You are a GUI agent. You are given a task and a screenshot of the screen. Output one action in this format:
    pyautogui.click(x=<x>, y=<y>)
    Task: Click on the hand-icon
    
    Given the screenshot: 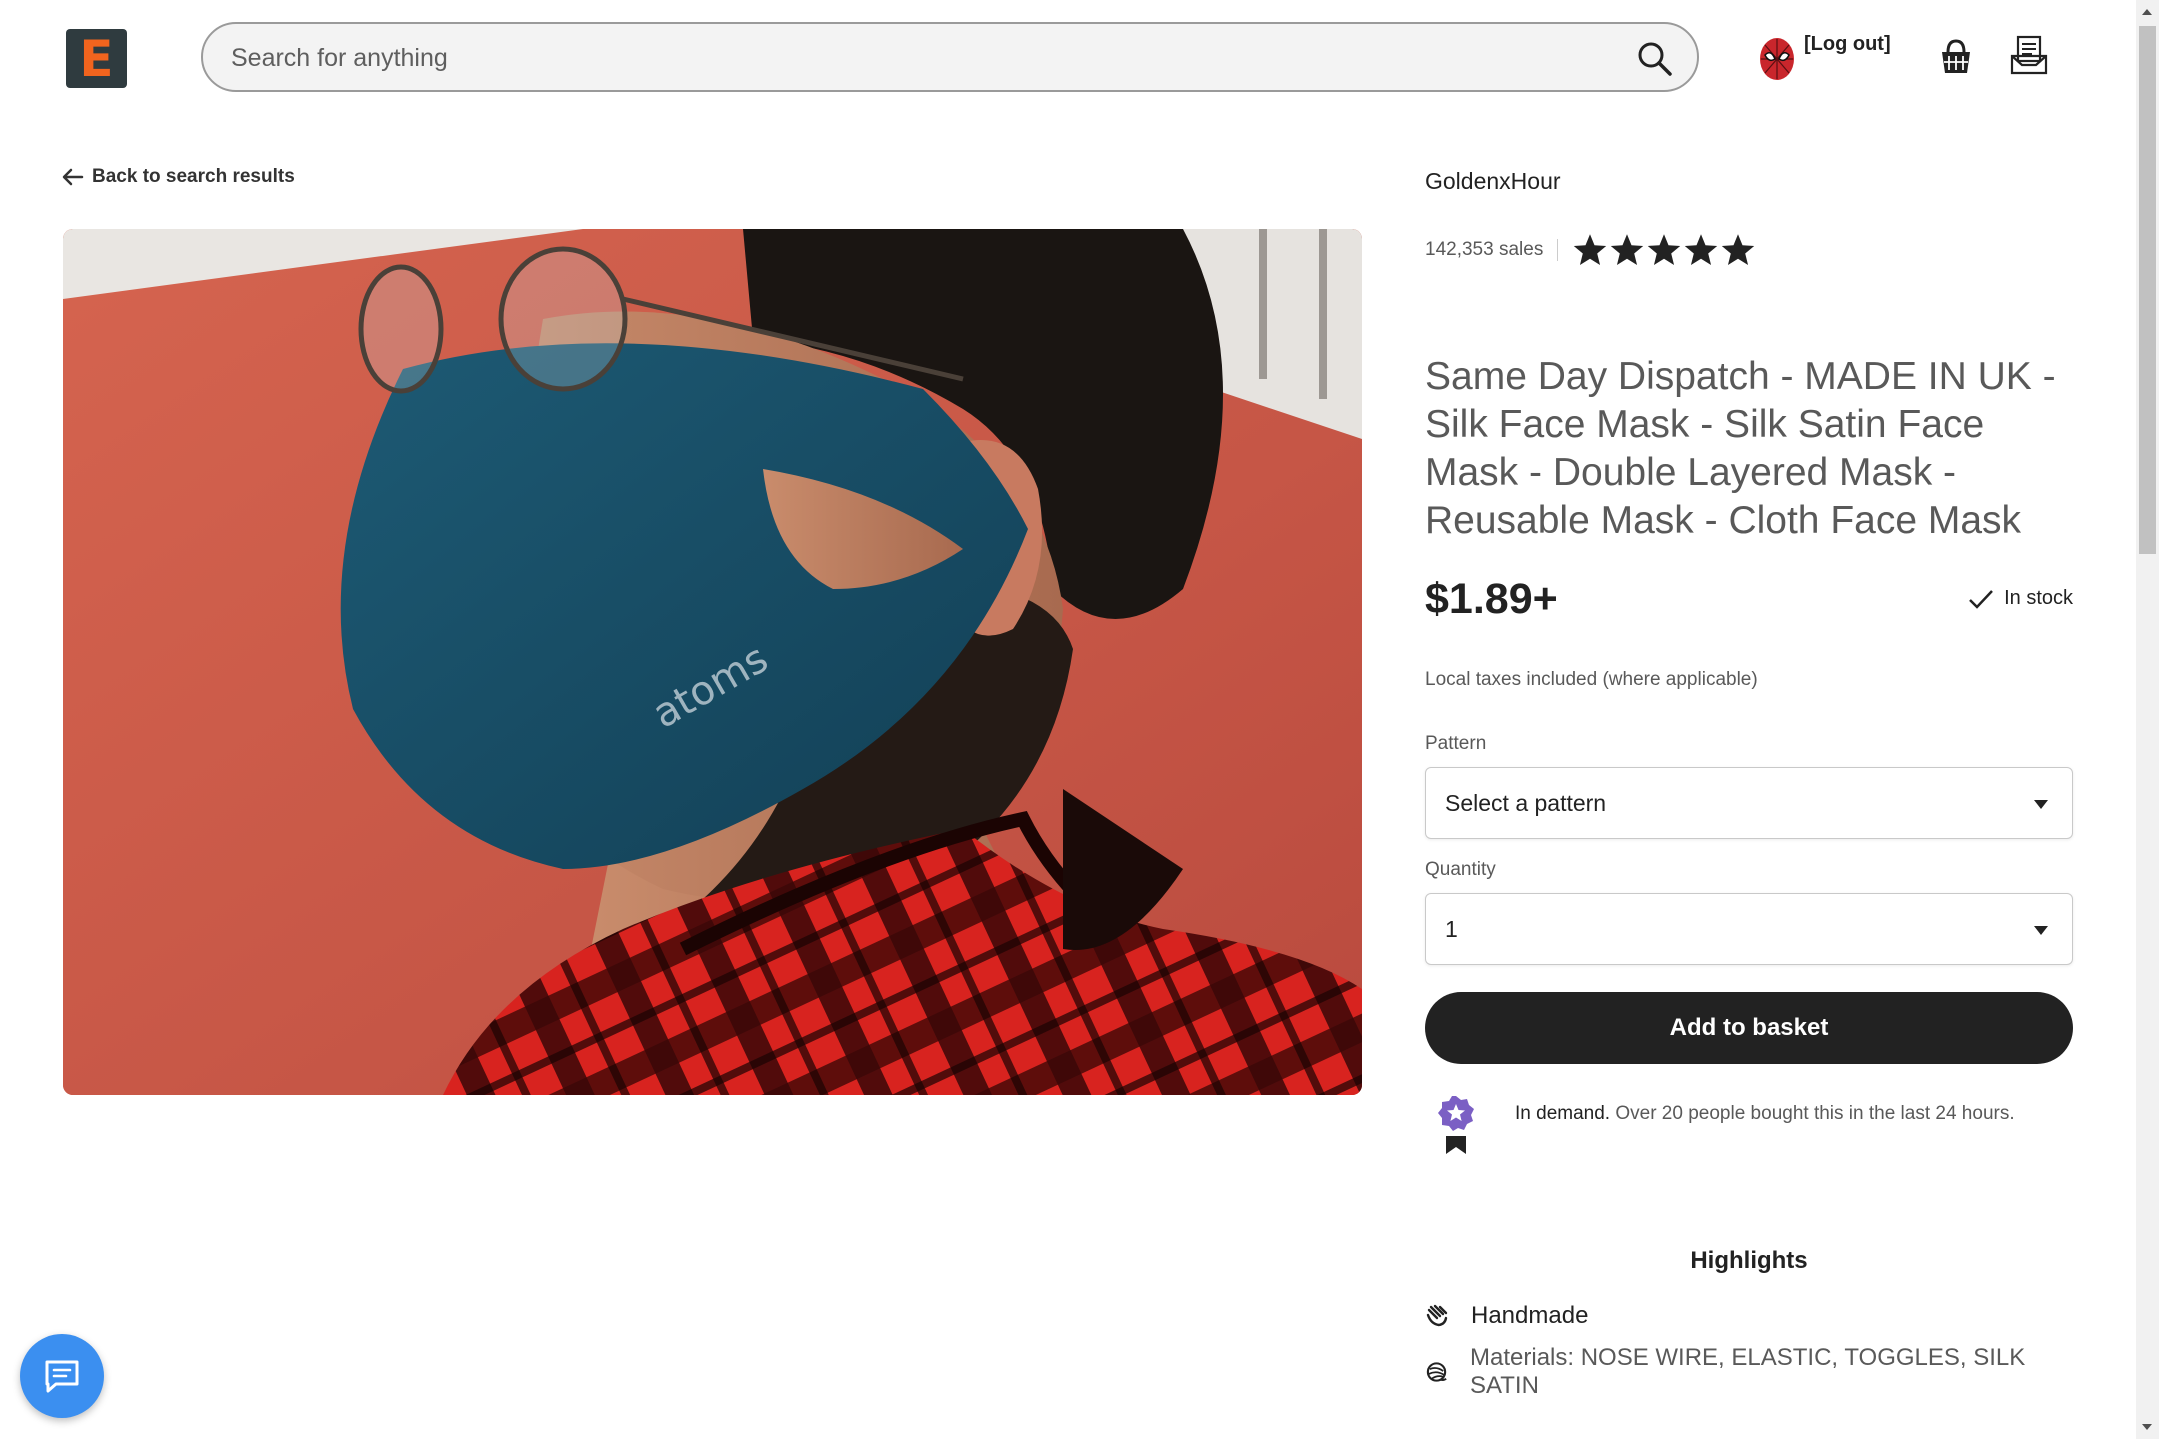 What is the action you would take?
    pyautogui.click(x=1437, y=1315)
    